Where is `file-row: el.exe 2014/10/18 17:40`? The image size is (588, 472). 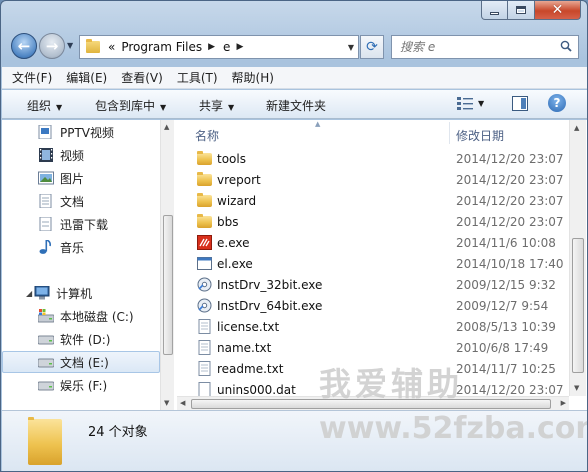 file-row: el.exe 2014/10/18 17:40 is located at coordinates (373, 263).